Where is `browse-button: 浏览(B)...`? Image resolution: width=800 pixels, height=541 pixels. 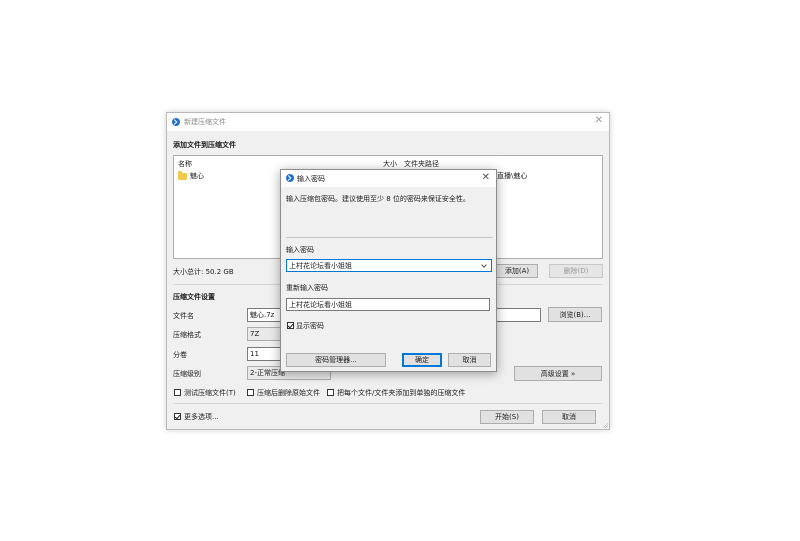 browse-button: 浏览(B)... is located at coordinates (575, 314).